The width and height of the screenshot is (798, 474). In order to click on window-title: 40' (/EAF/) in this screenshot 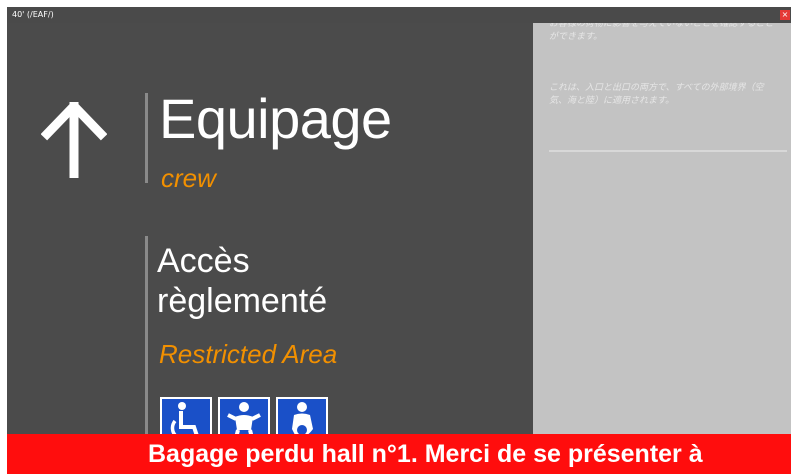, I will do `click(33, 14)`.